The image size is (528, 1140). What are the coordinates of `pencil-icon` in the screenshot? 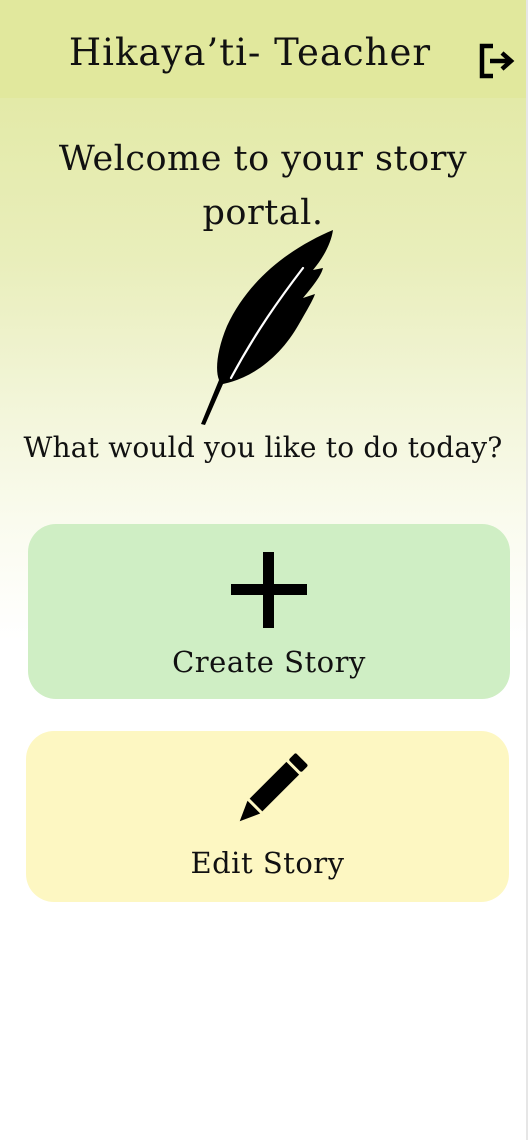 It's located at (273, 787).